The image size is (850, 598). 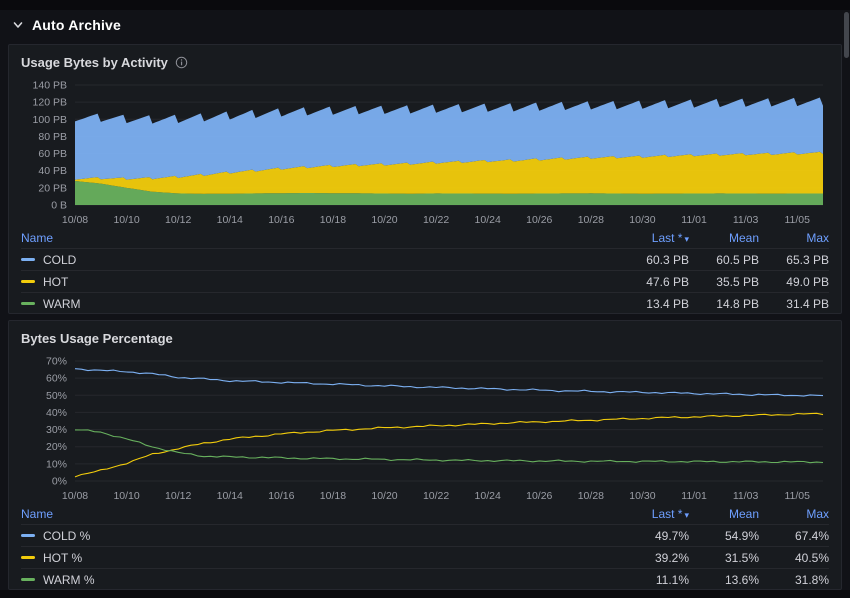 What do you see at coordinates (667, 259) in the screenshot?
I see `last-value: 60.3 PB` at bounding box center [667, 259].